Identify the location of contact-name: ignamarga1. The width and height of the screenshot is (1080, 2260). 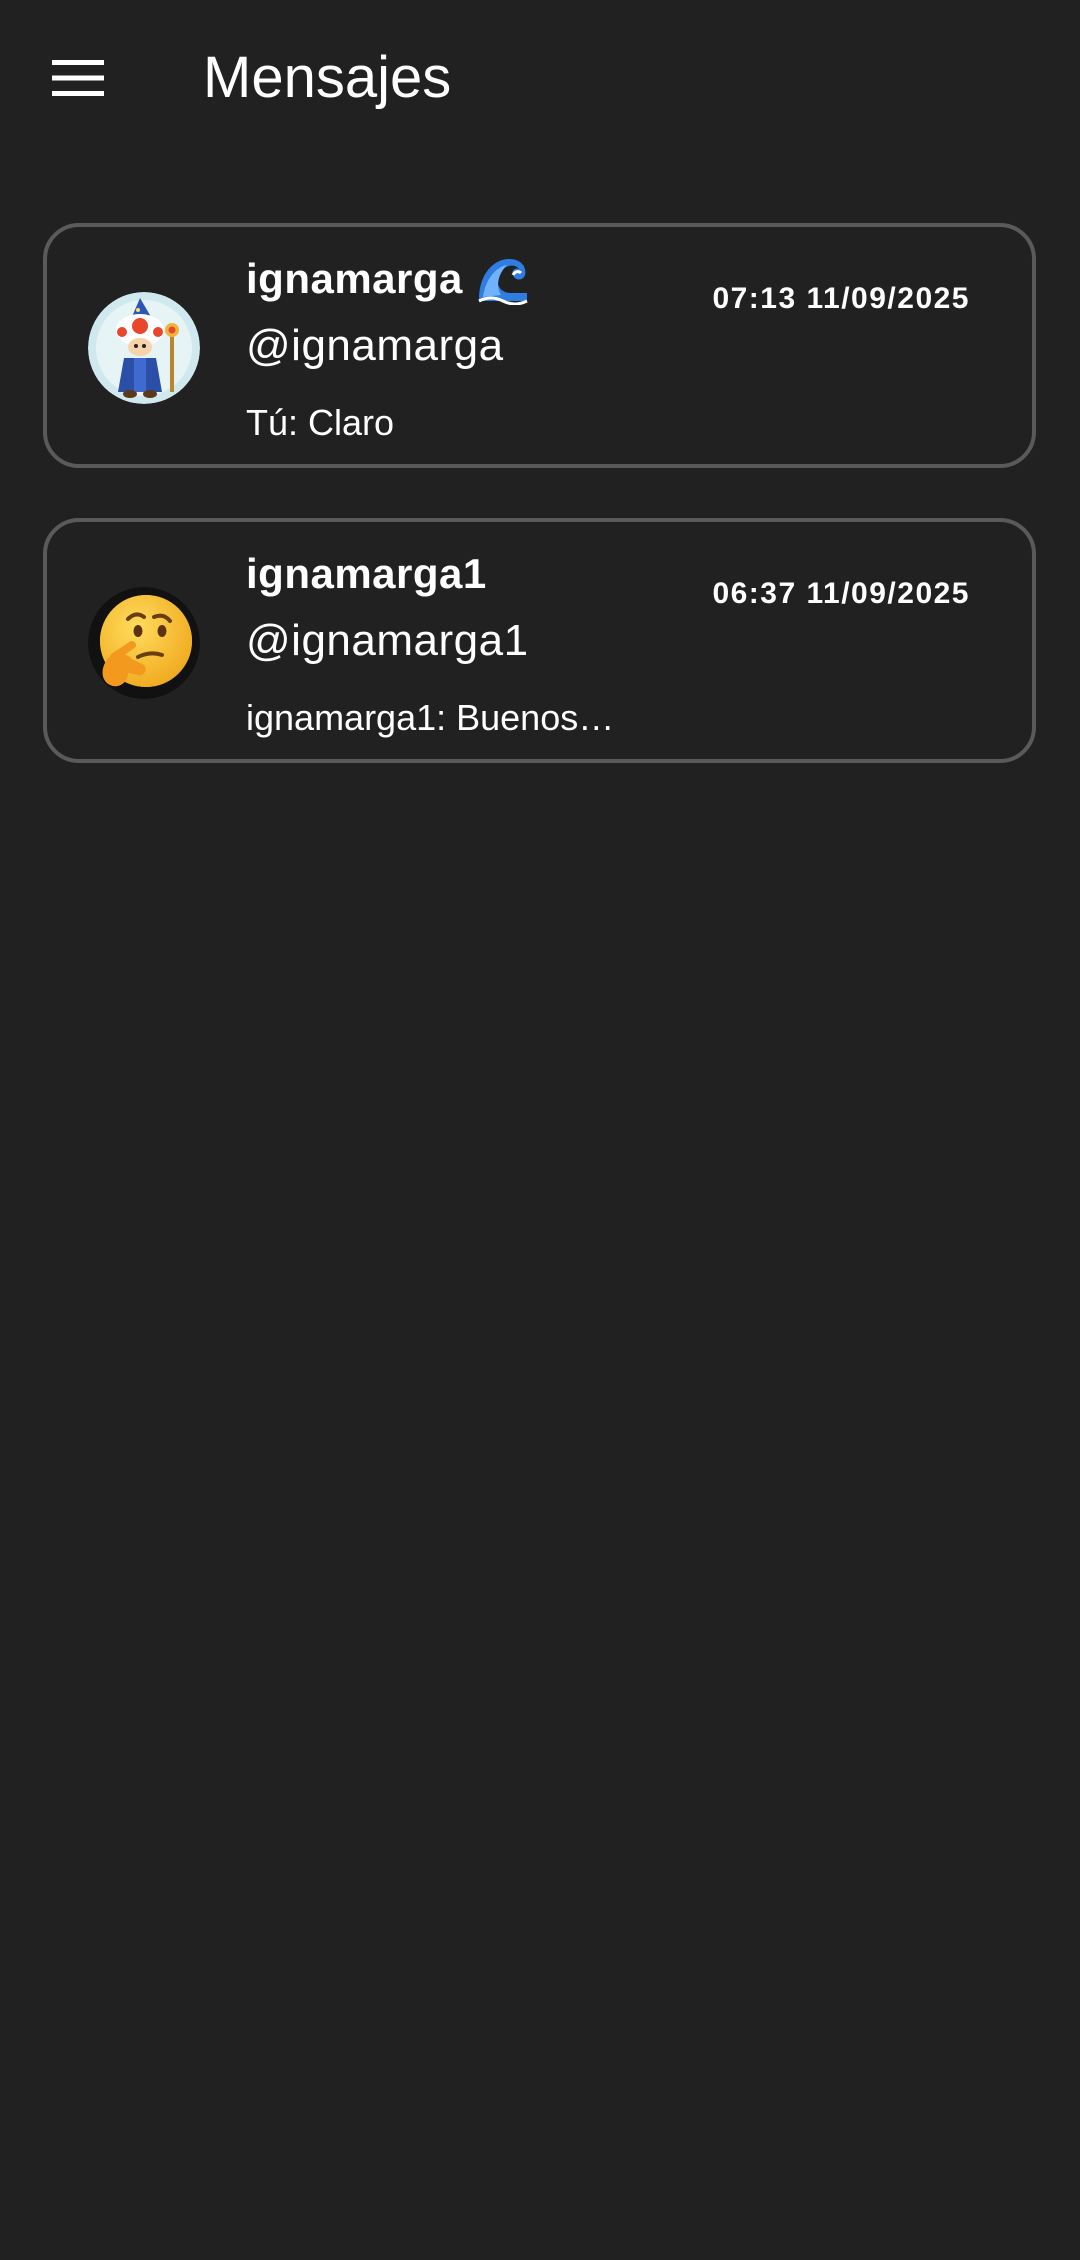
(366, 573).